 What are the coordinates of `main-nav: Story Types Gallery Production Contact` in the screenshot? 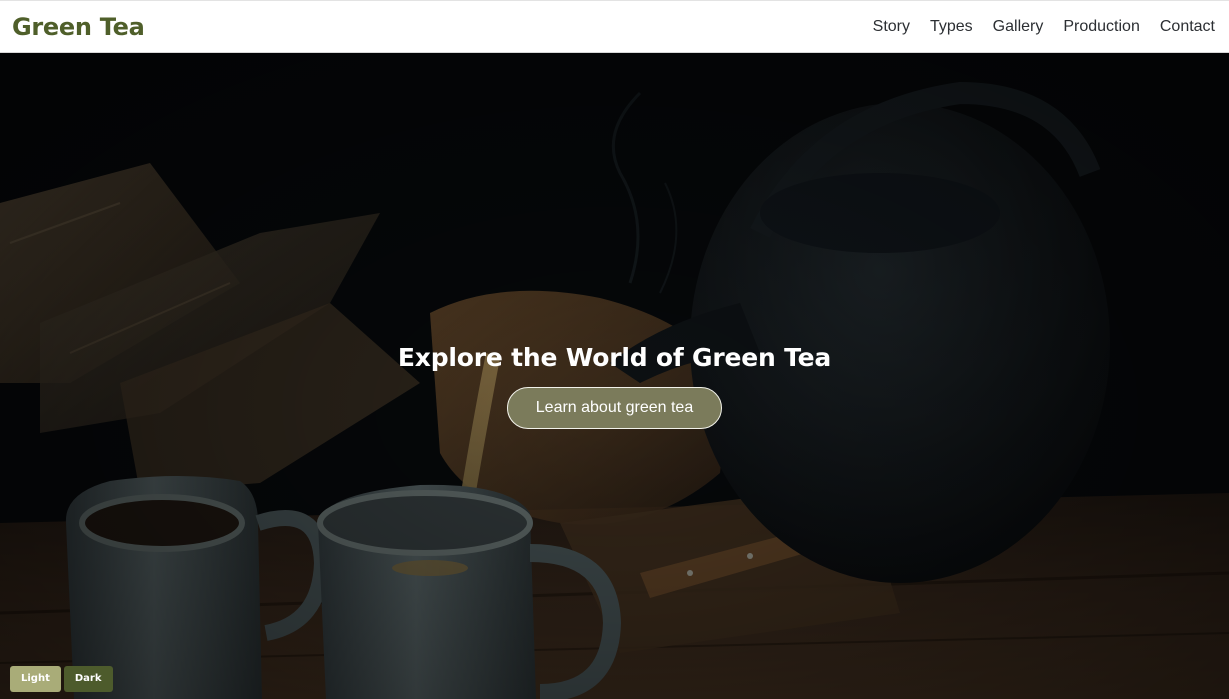 It's located at (1039, 26).